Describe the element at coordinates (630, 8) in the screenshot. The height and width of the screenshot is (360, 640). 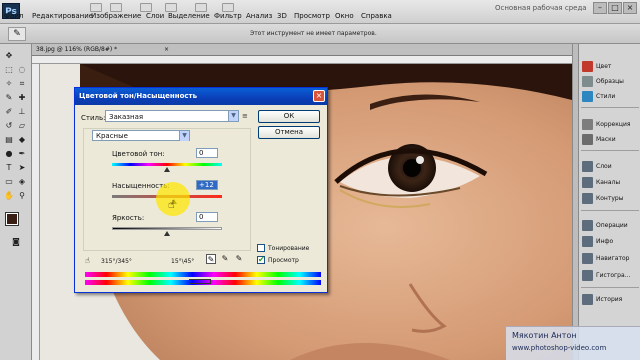
I see `close-icon: ×` at that location.